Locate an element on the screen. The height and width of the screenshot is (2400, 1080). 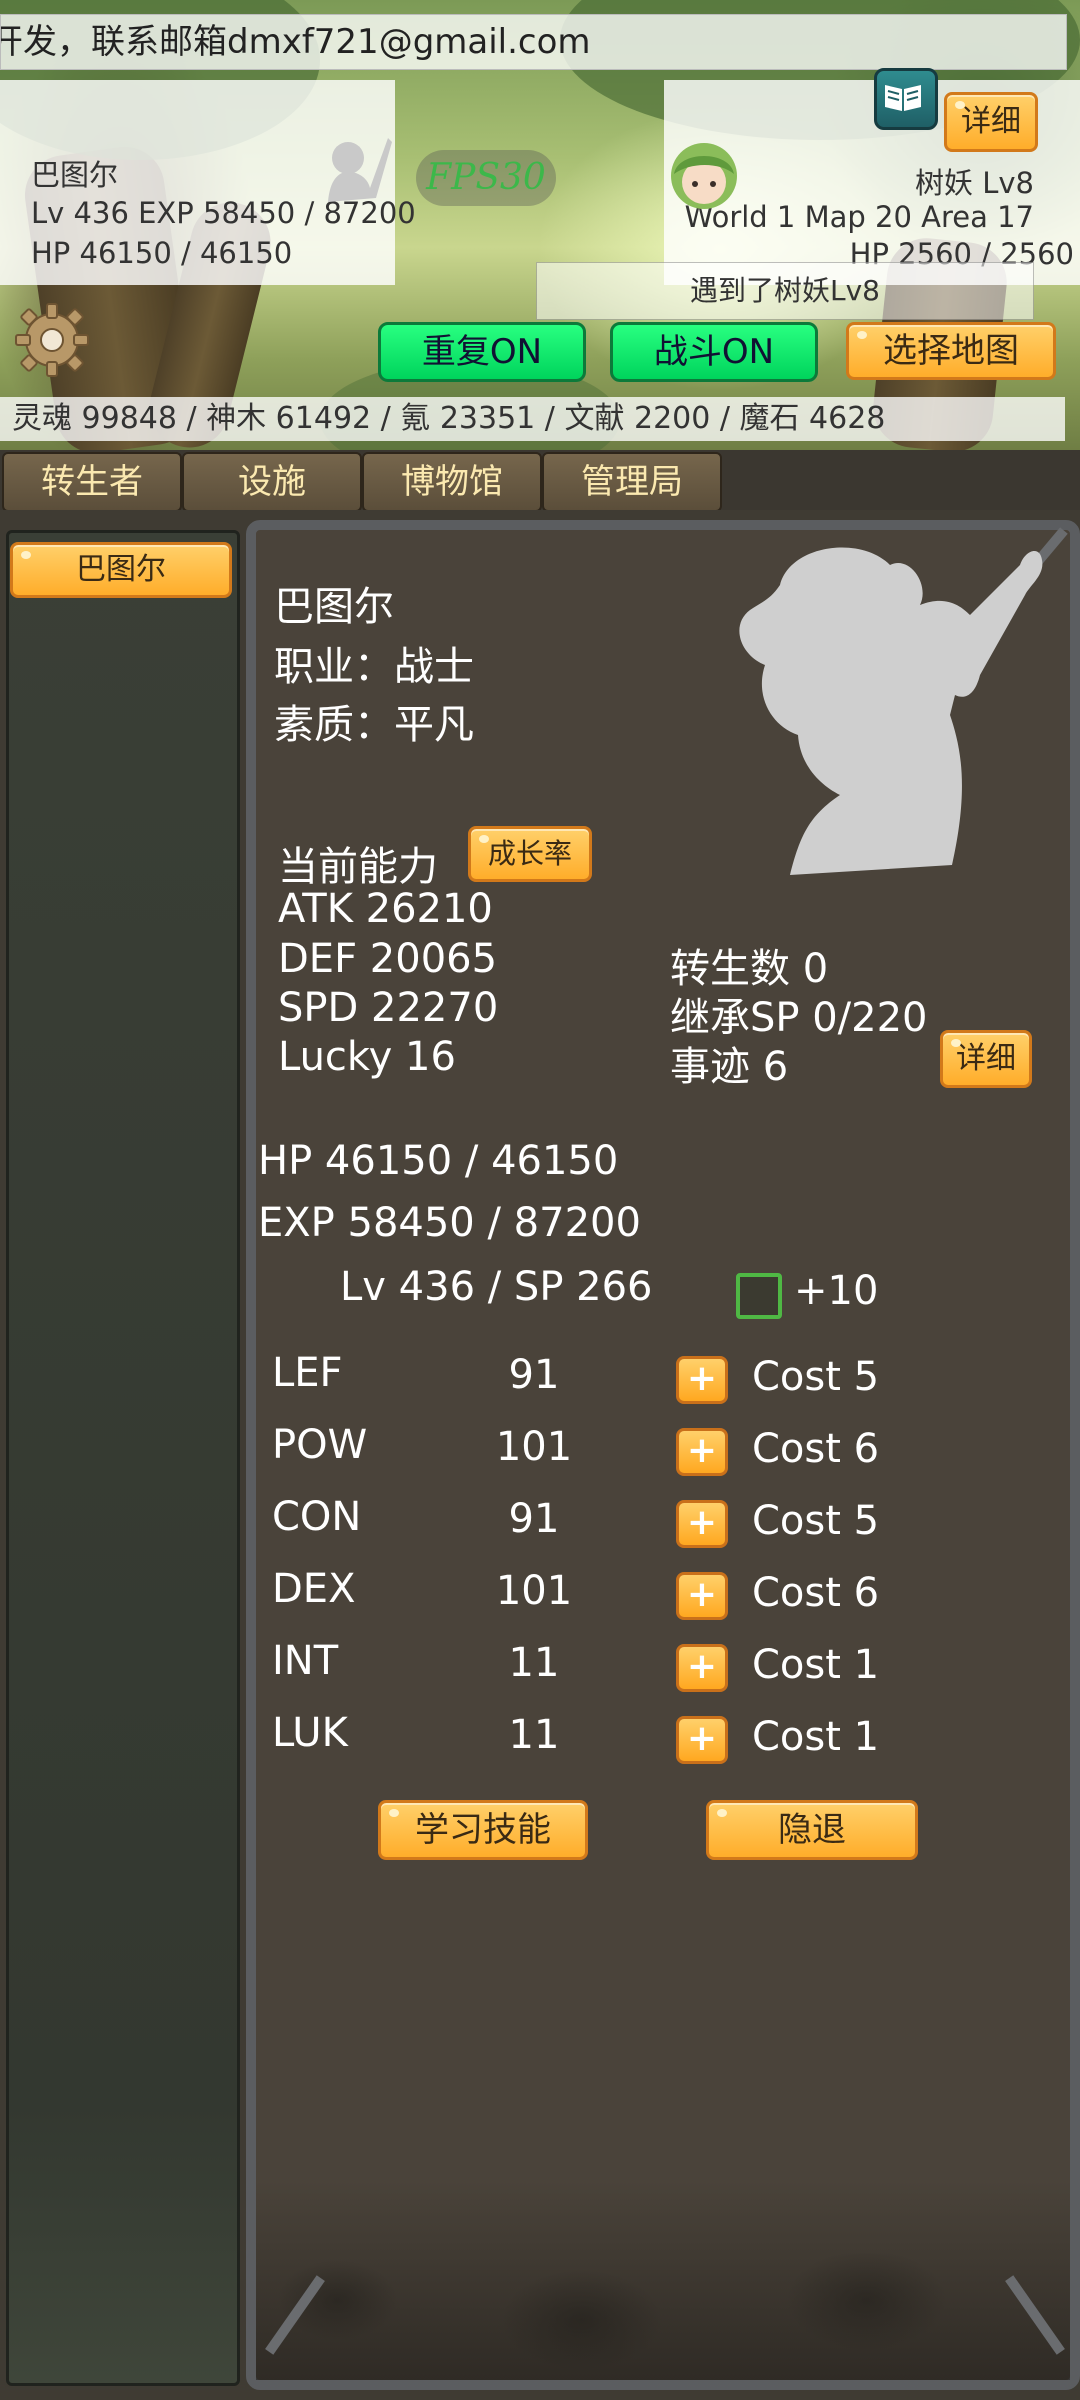
tab-museum: 博物馆 is located at coordinates (452, 482).